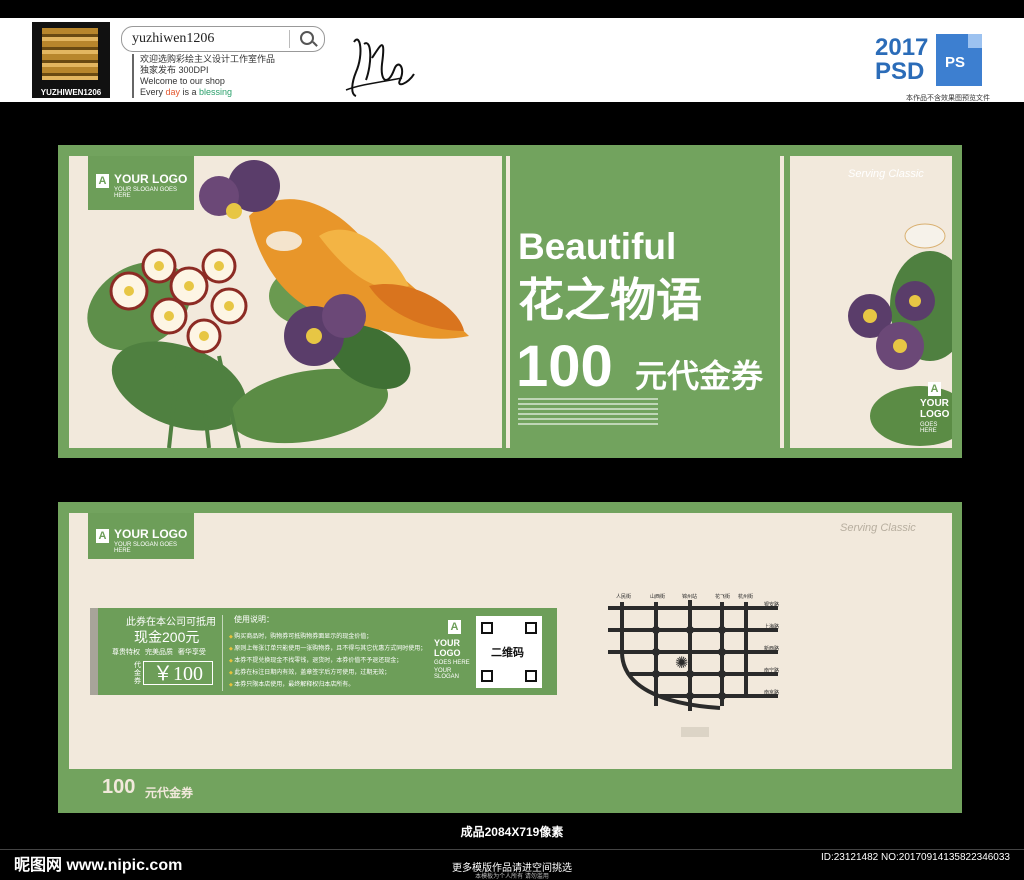  What do you see at coordinates (171, 622) in the screenshot?
I see `accept-text: 此券在本公司可抵用` at bounding box center [171, 622].